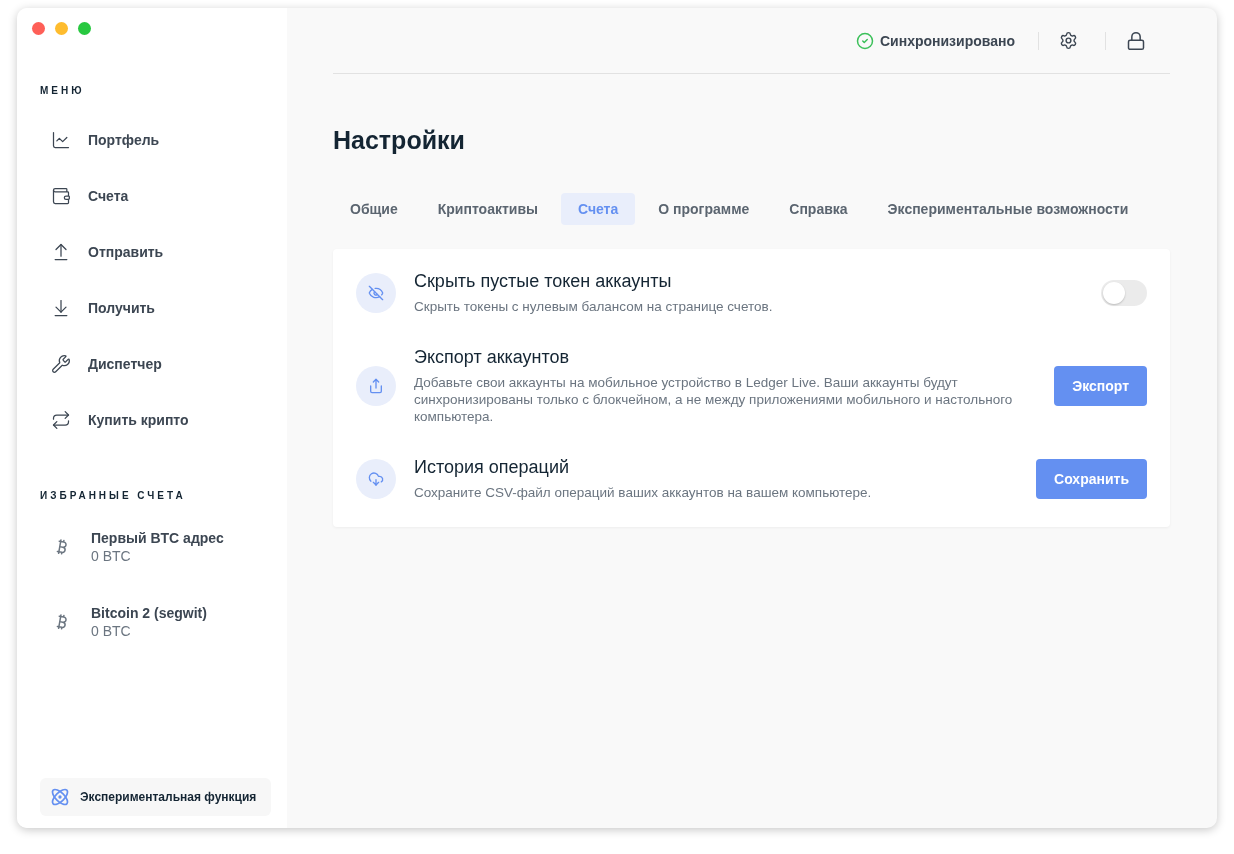 This screenshot has width=1234, height=854. What do you see at coordinates (125, 364) in the screenshot?
I see `nav-label: Диспетчер` at bounding box center [125, 364].